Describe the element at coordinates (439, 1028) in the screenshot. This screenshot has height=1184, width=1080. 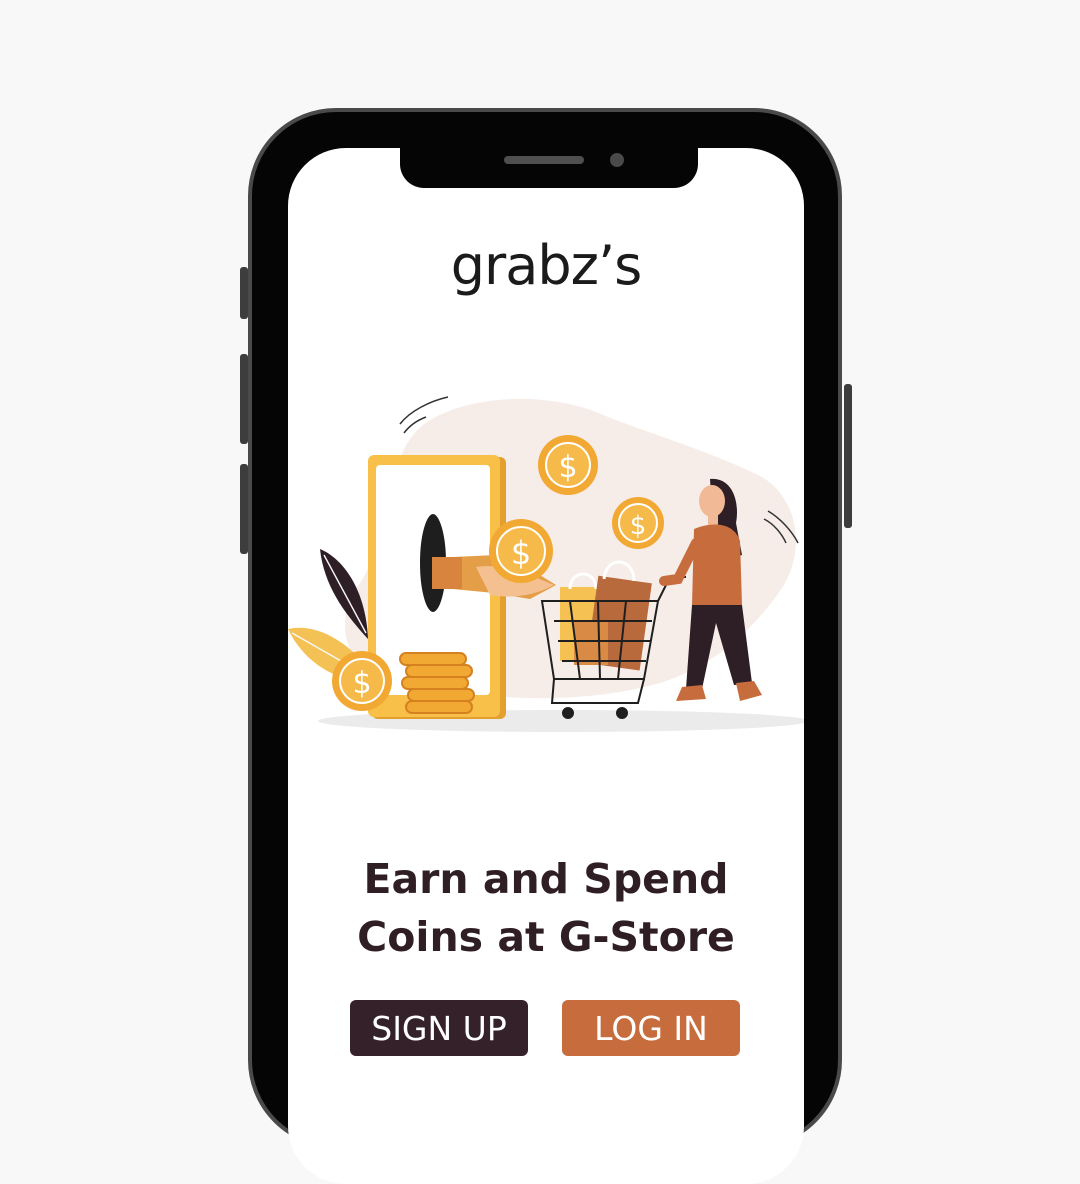
I see `sign-up-button: SIGN UP` at that location.